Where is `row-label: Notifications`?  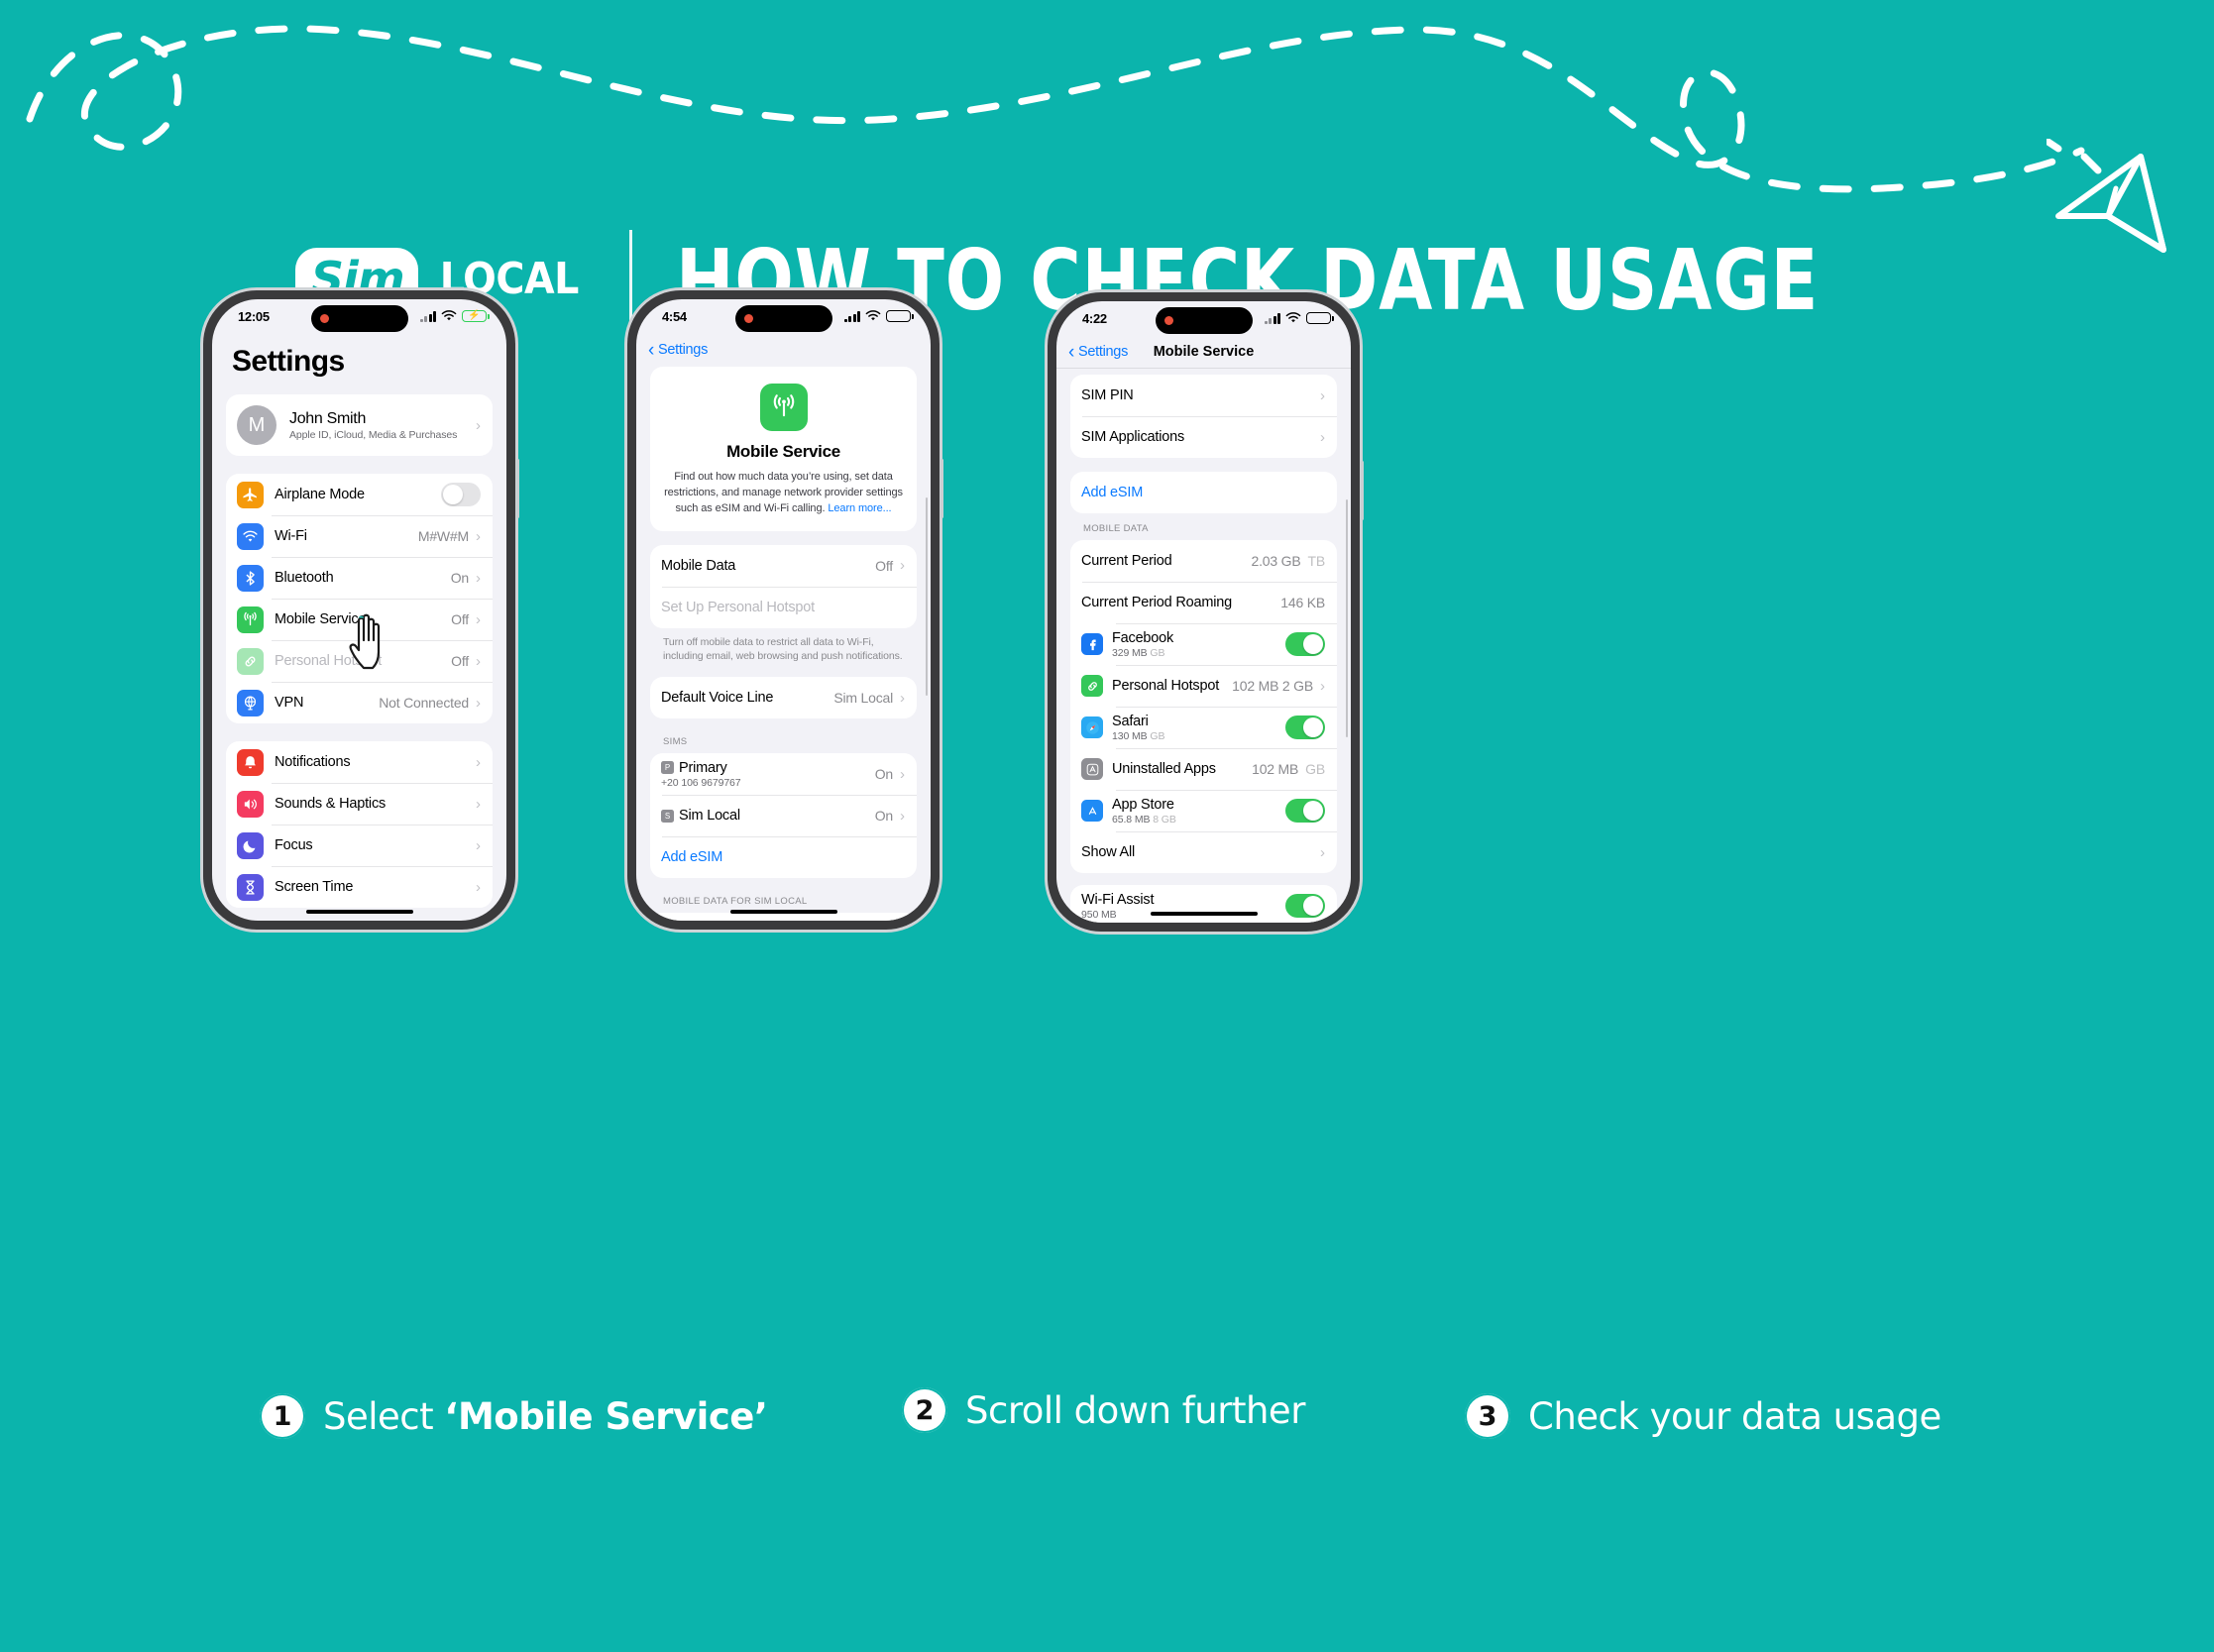
row-label: Notifications is located at coordinates (313, 762).